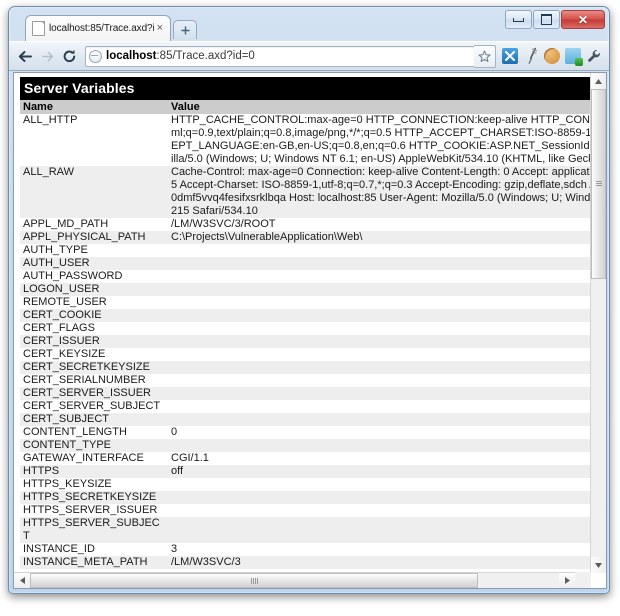 The height and width of the screenshot is (616, 620). What do you see at coordinates (94, 549) in the screenshot?
I see `variable-name-cell: INSTANCE_ID` at bounding box center [94, 549].